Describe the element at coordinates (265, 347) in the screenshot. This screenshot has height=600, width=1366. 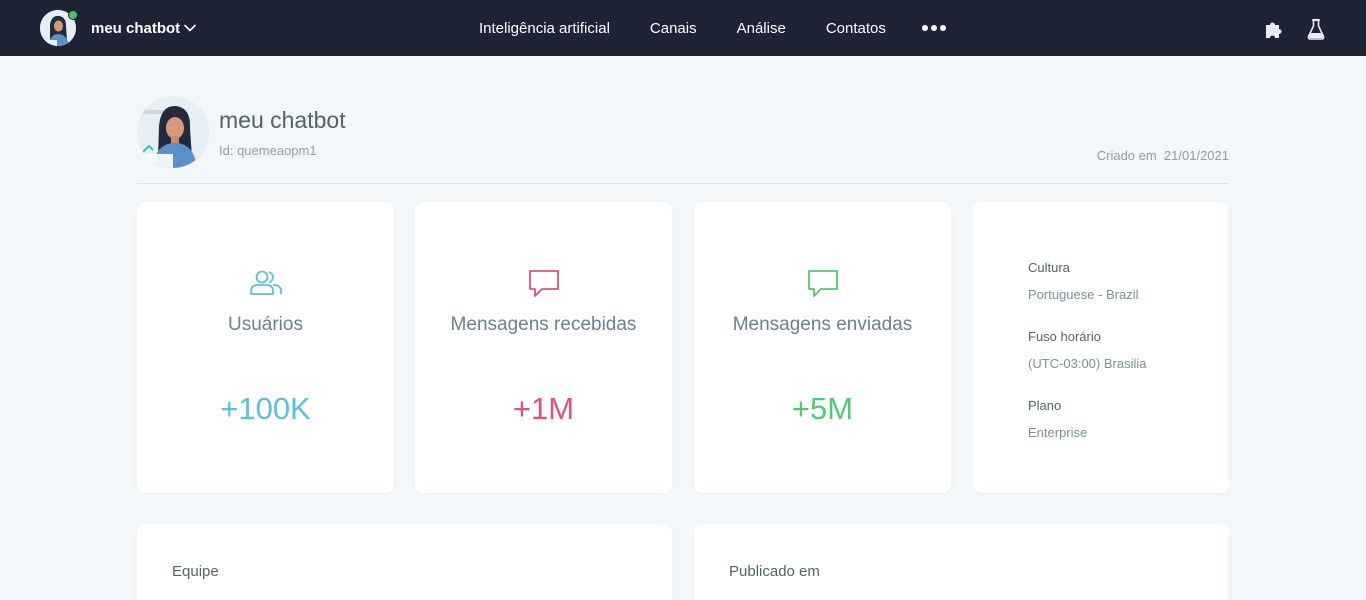
I see `users-card: Usuários +100K` at that location.